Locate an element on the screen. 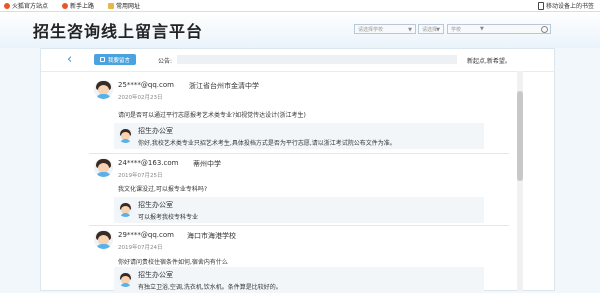 The width and height of the screenshot is (600, 293). reply-box: 招生办公室 有独立卫浴,空调,洗衣机,饮水机。条件算是比较好的。 is located at coordinates (299, 280).